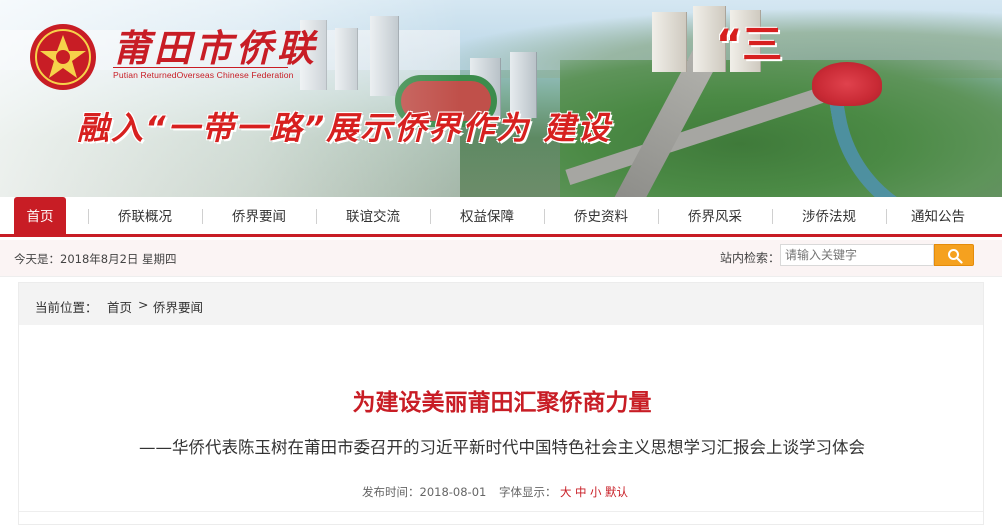 This screenshot has width=1002, height=525. What do you see at coordinates (373, 215) in the screenshot?
I see `nav-item-exchange: 联谊交流` at bounding box center [373, 215].